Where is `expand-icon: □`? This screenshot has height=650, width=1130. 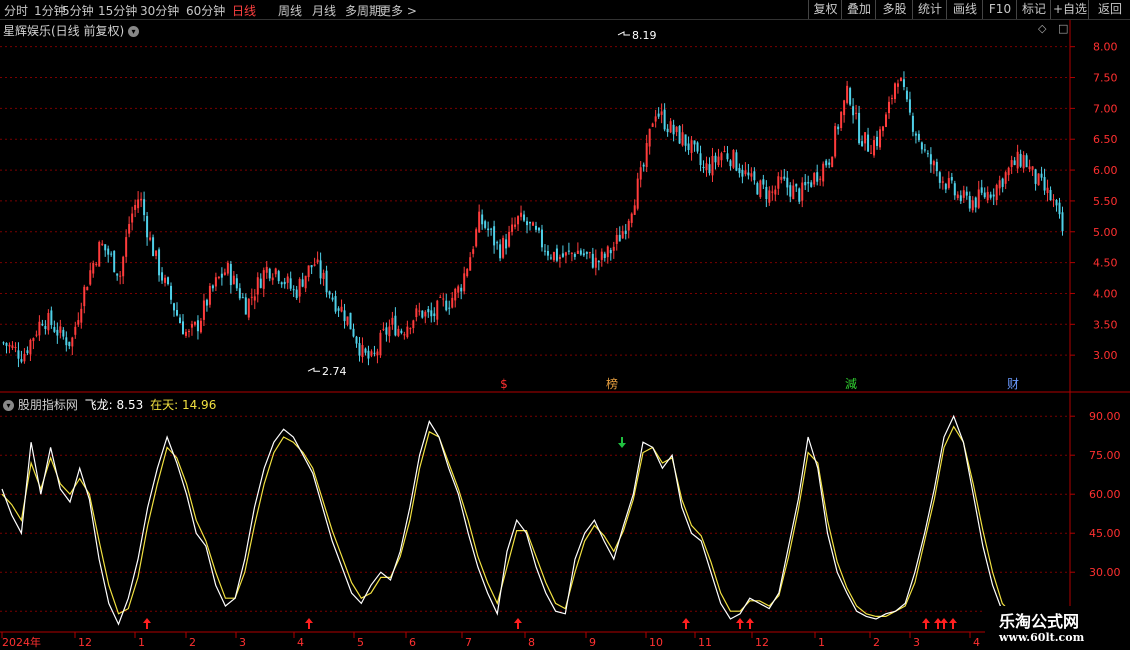 expand-icon: □ is located at coordinates (1063, 28).